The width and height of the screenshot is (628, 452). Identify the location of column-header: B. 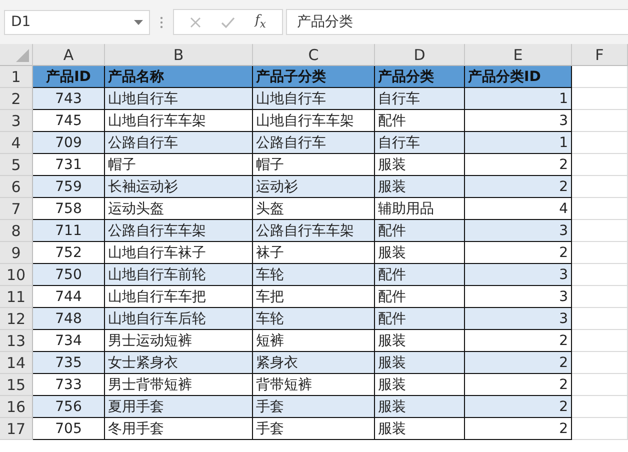
(179, 55).